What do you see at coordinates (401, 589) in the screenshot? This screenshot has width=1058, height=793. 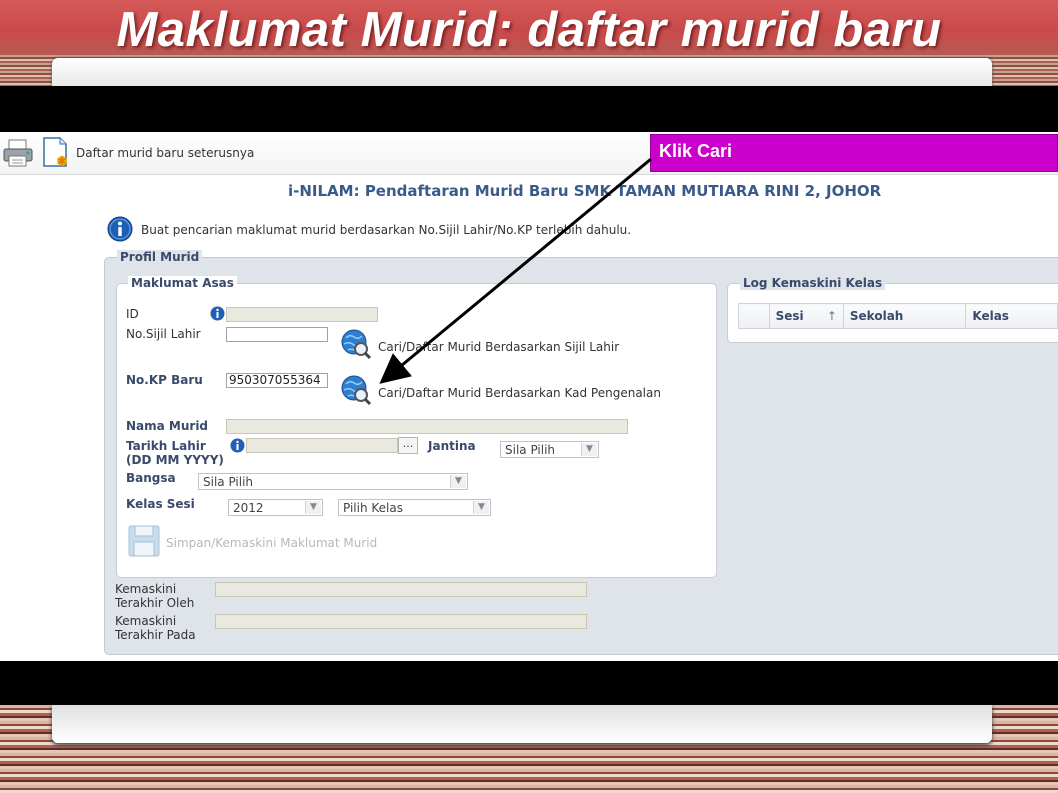 I see `kemaskini-oleh-field` at bounding box center [401, 589].